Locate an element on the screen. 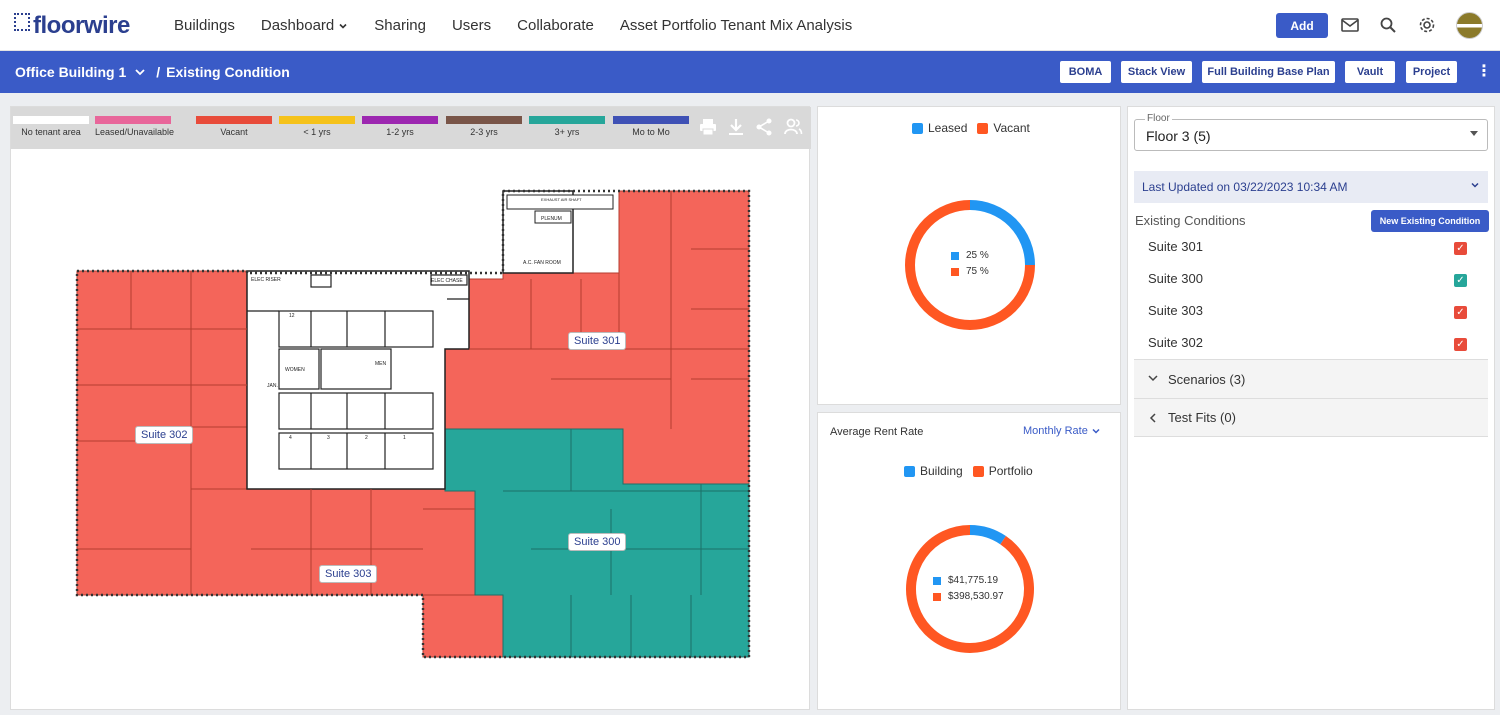  nav-label: Asset Portfolio Tenant Mix Analysis is located at coordinates (736, 25).